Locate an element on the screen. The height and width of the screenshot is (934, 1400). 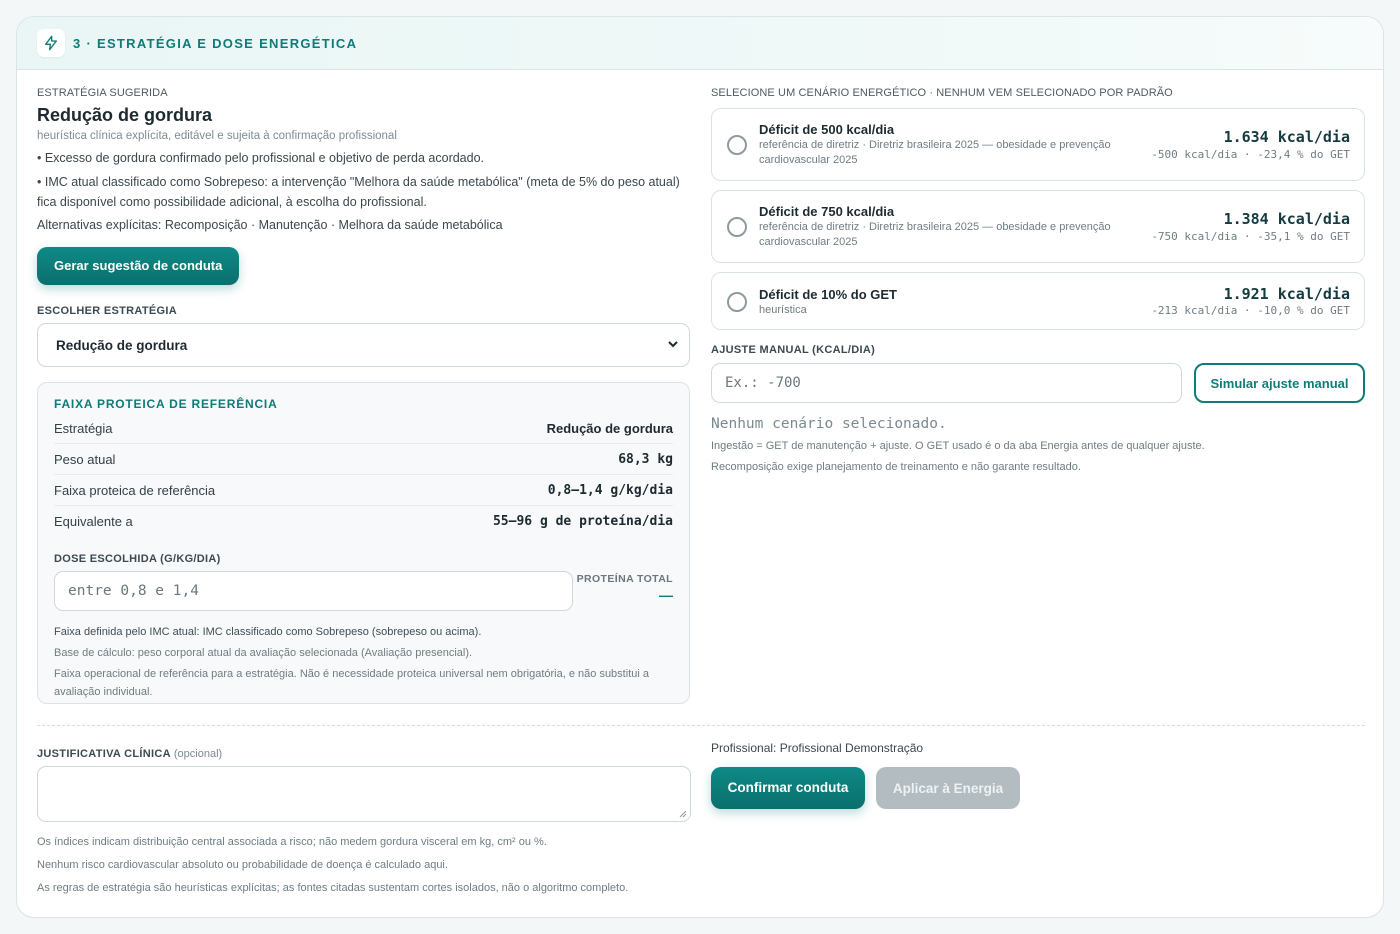
reference-row-label: Equivalente a is located at coordinates (93, 521).